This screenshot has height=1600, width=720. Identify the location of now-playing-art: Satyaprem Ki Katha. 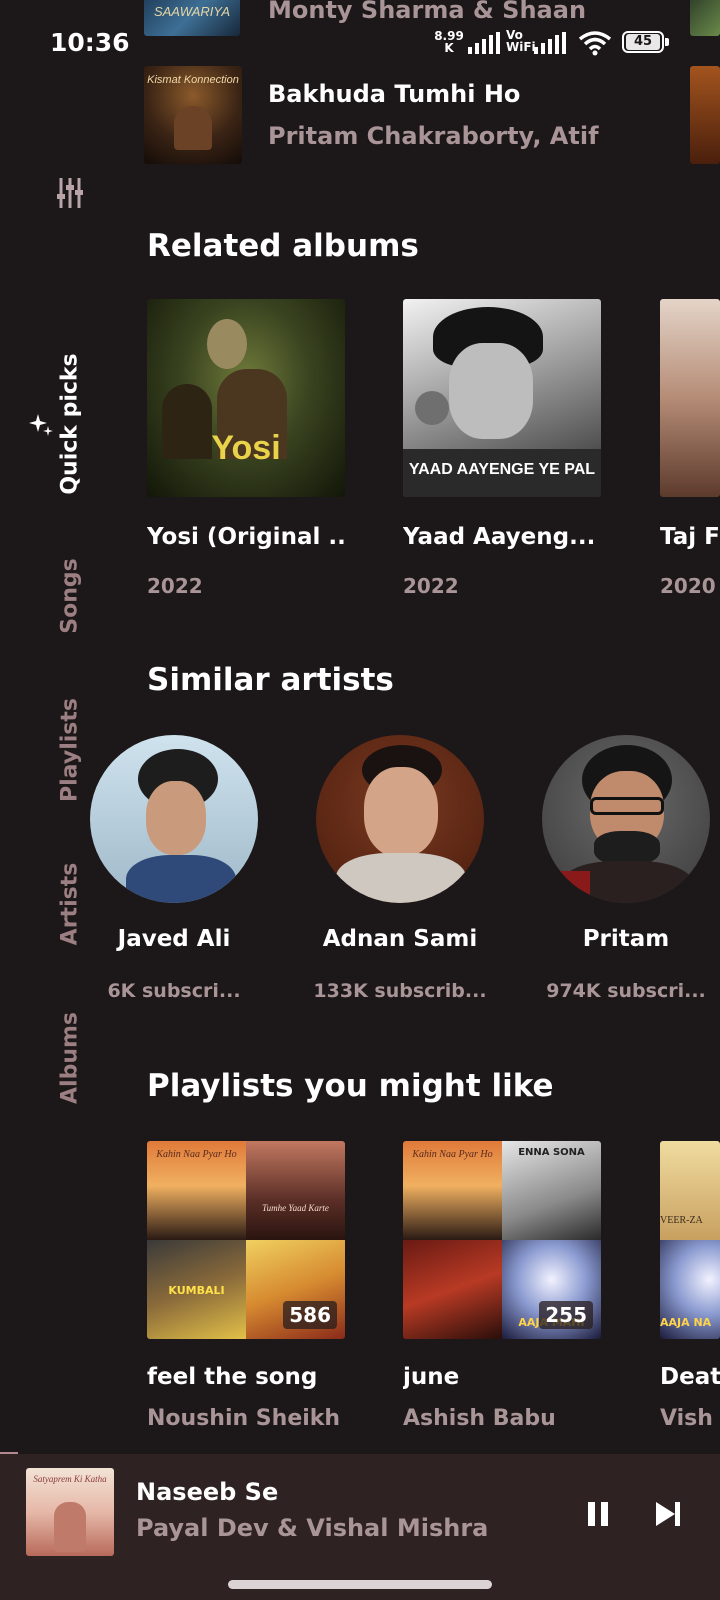
(70, 1512).